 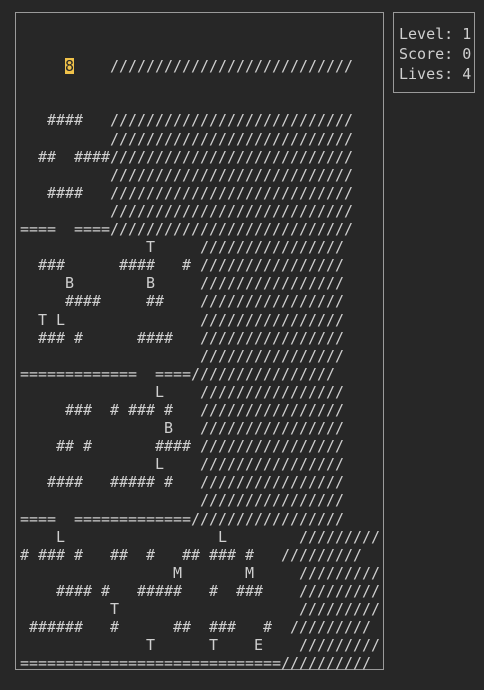 I want to click on player-row-prefix, so click(x=42, y=66).